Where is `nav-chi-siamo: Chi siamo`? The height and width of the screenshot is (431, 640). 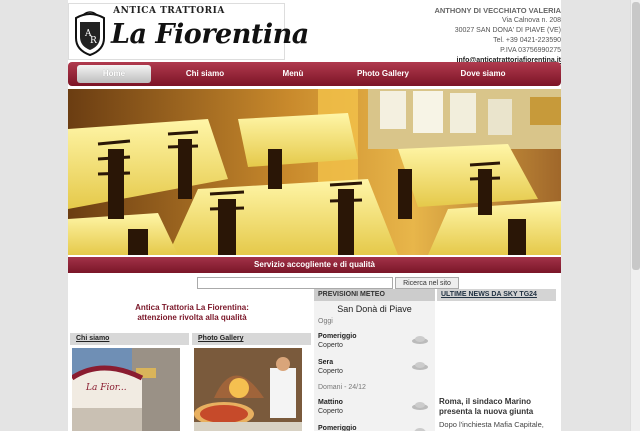
nav-chi-siamo: Chi siamo is located at coordinates (205, 74).